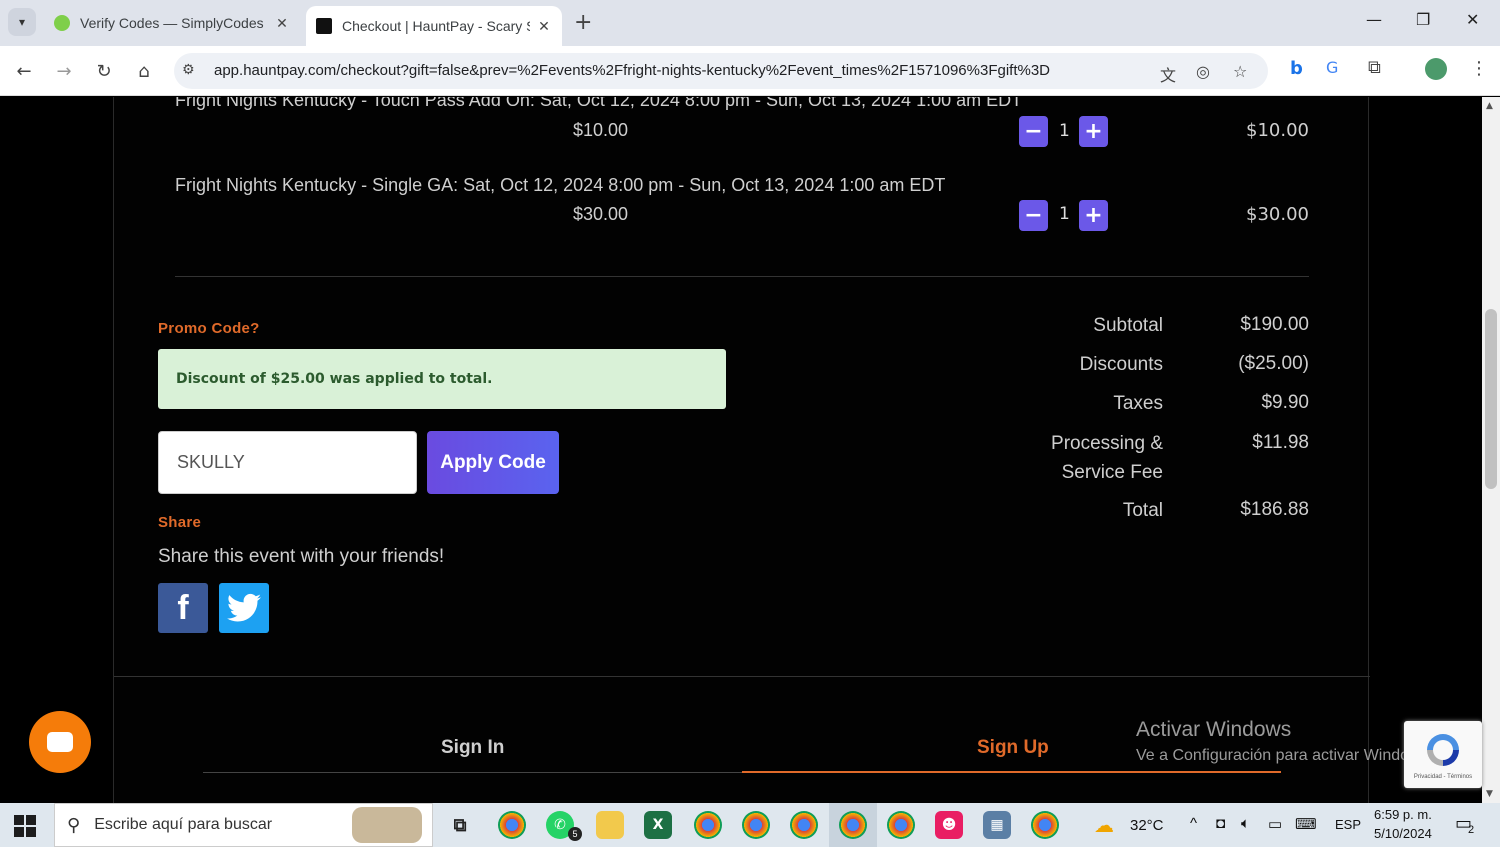 Image resolution: width=1500 pixels, height=847 pixels. I want to click on chevron-down-icon: ▾, so click(22, 22).